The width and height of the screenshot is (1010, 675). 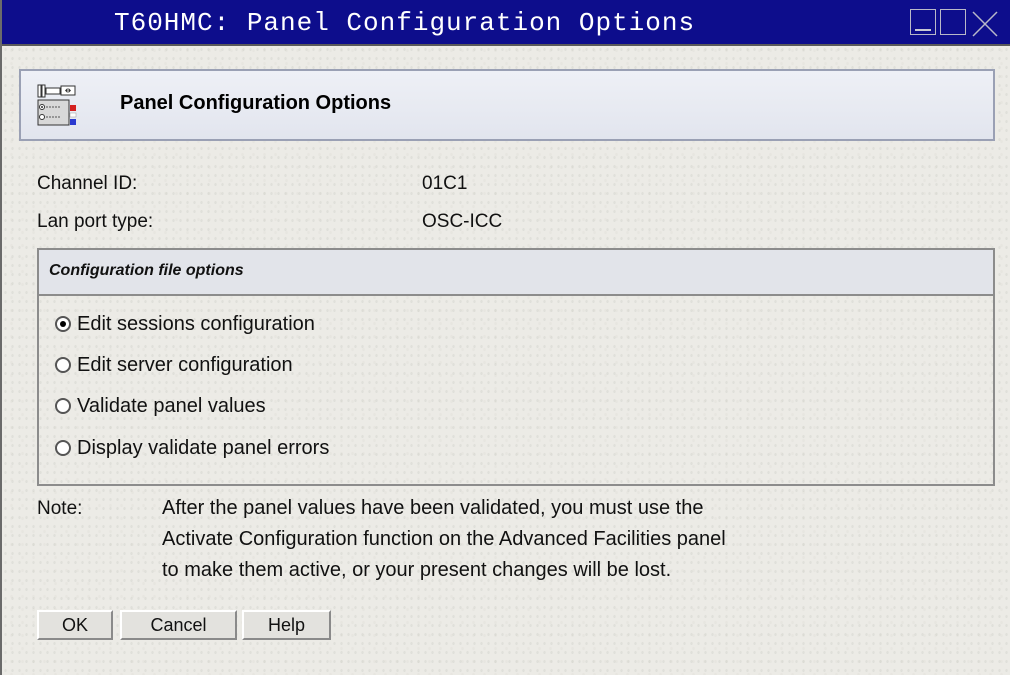 I want to click on option-label: Edit sessions configuration, so click(x=196, y=323).